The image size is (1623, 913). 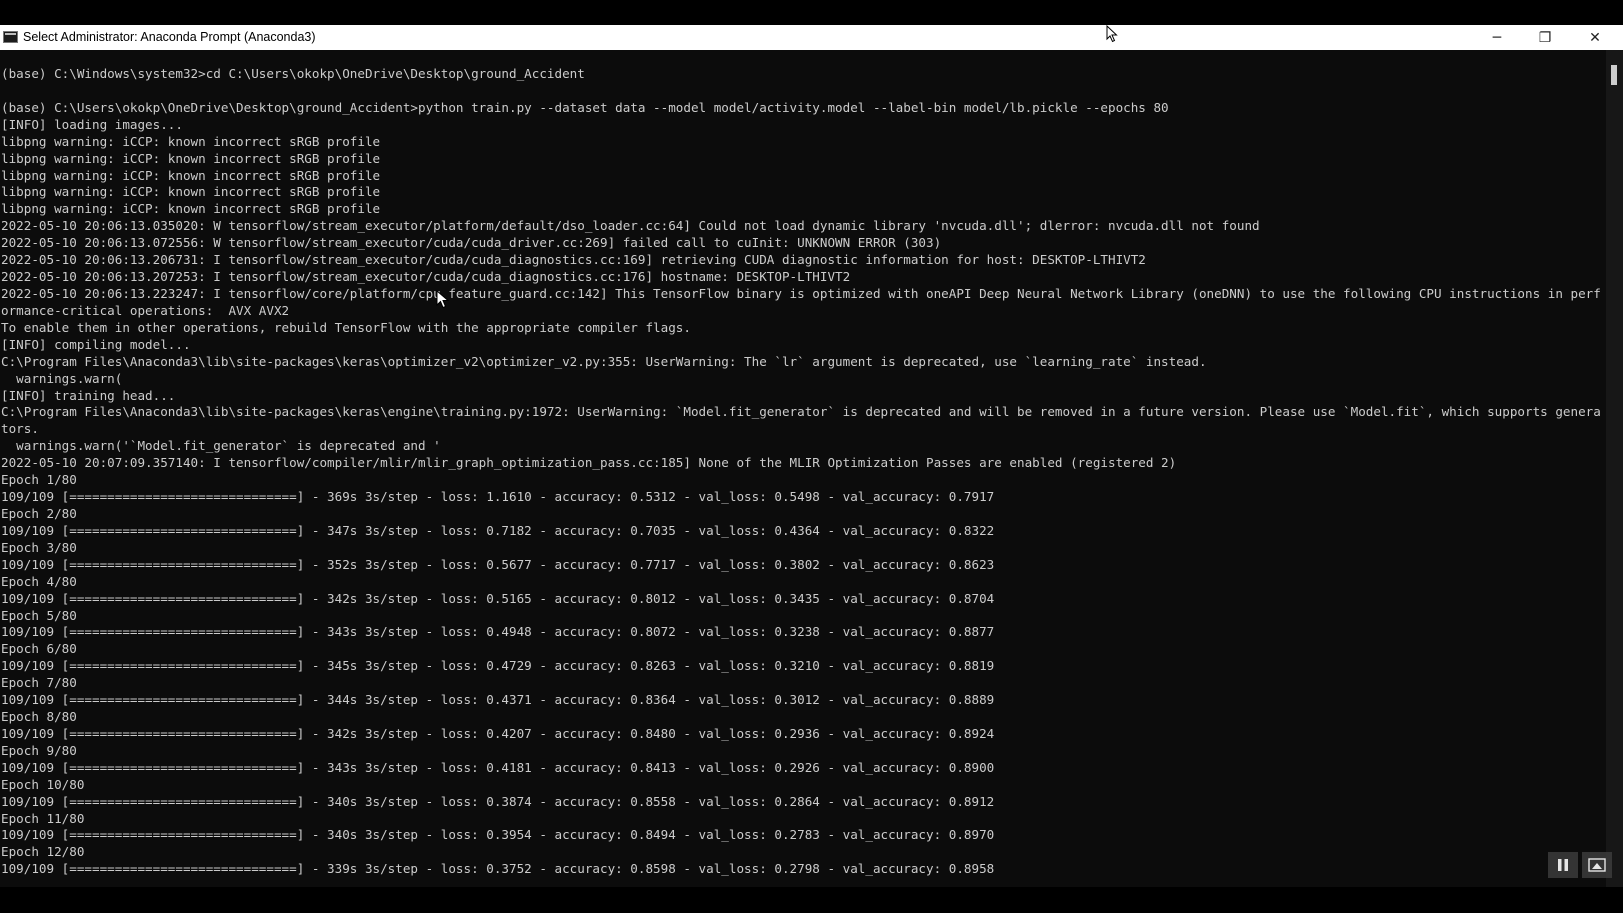 I want to click on console-icon, so click(x=10, y=37).